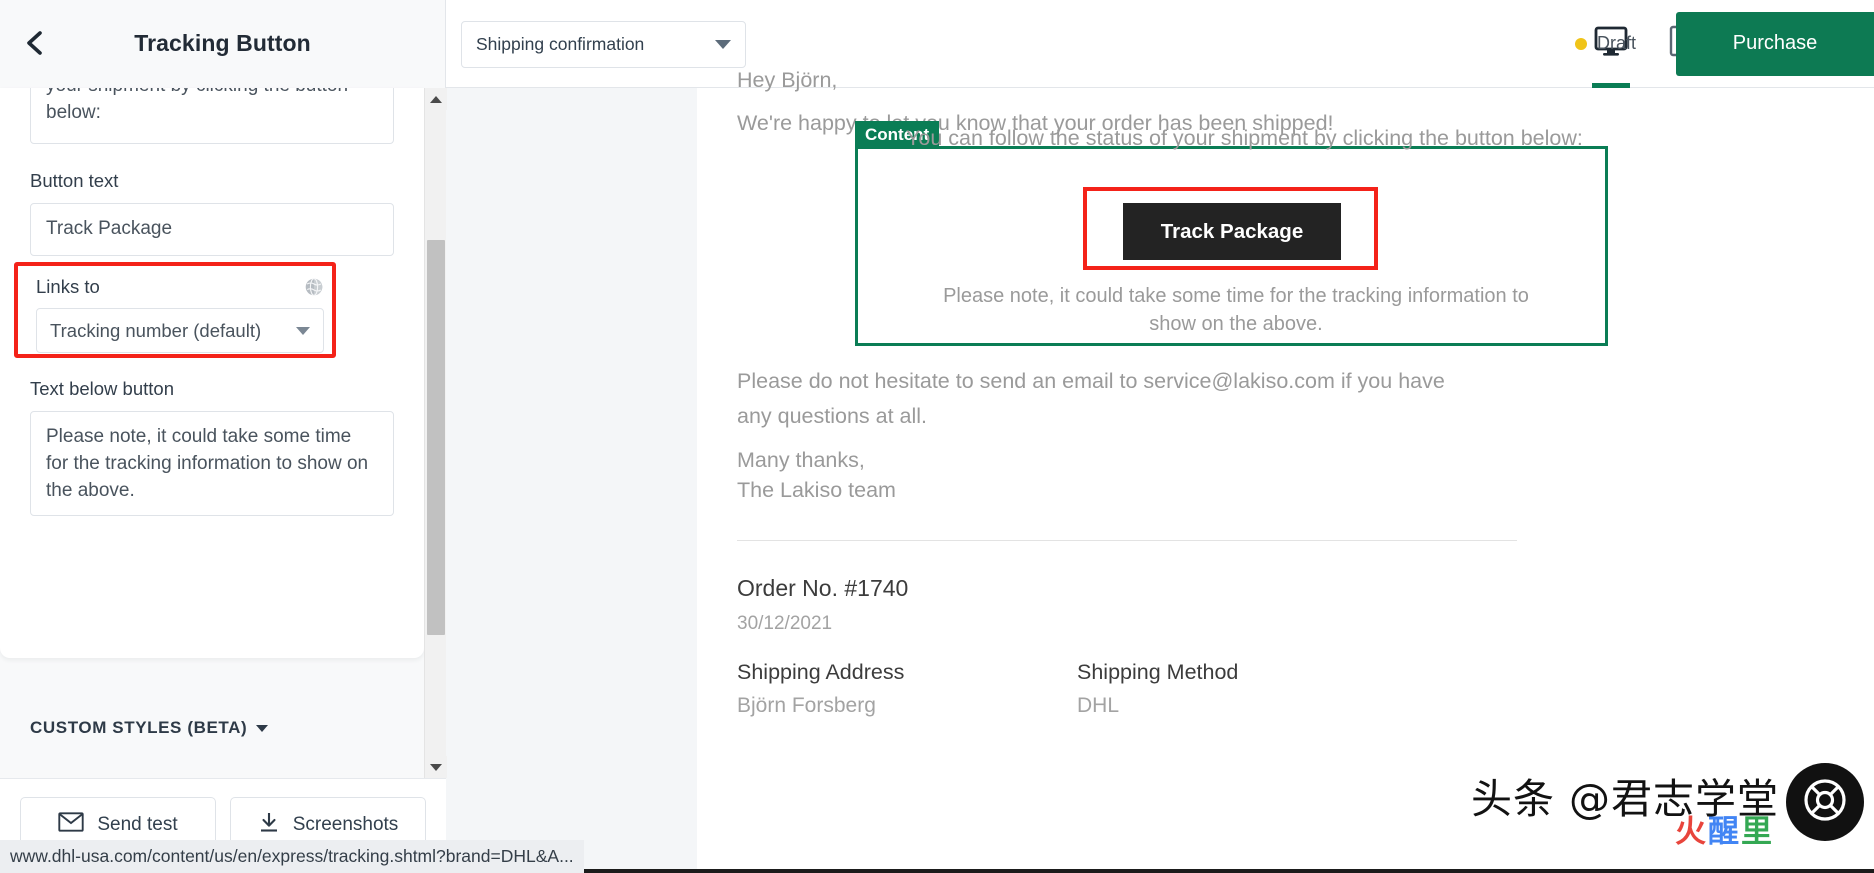  Describe the element at coordinates (109, 229) in the screenshot. I see `button-text-value: Track Package` at that location.